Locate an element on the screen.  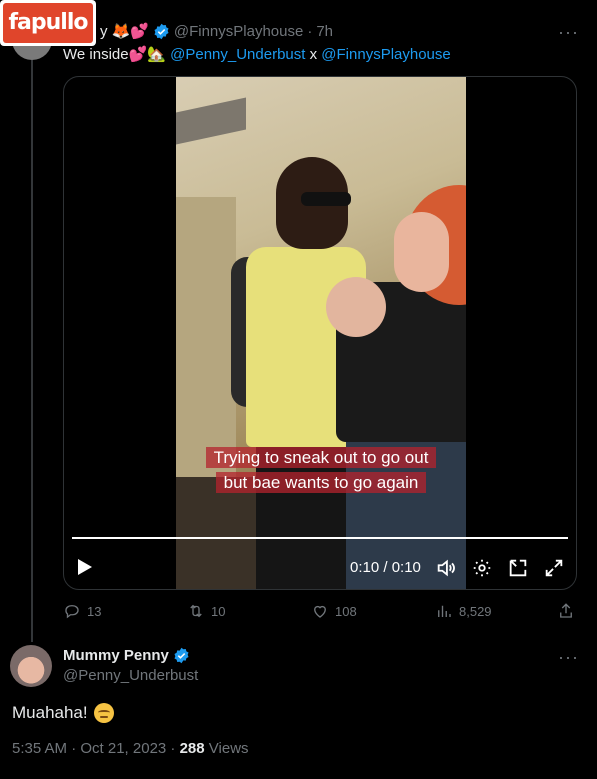
analytics-icon is located at coordinates (444, 611).